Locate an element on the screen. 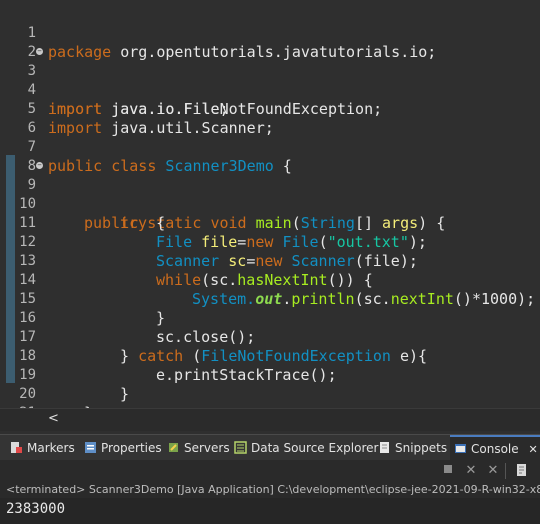 The image size is (540, 524). code-line-20: 20 } is located at coordinates (46, 387).